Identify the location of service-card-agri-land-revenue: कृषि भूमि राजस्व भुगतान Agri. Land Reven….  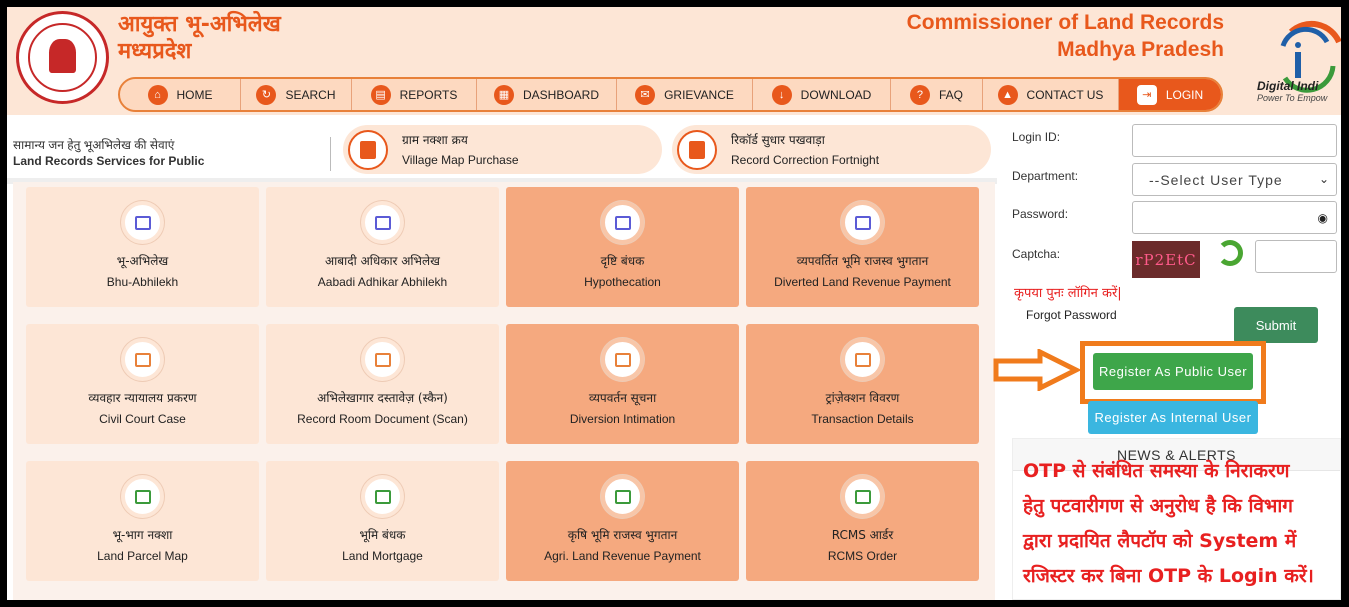
(622, 521).